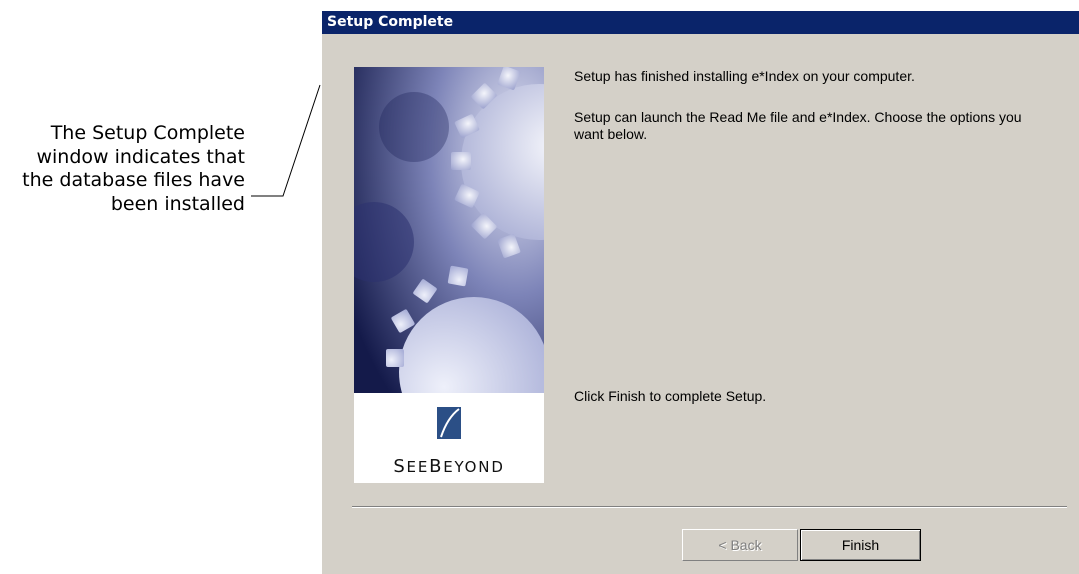 The height and width of the screenshot is (574, 1079). Describe the element at coordinates (147, 133) in the screenshot. I see `annotation-line: The Setup Complete` at that location.